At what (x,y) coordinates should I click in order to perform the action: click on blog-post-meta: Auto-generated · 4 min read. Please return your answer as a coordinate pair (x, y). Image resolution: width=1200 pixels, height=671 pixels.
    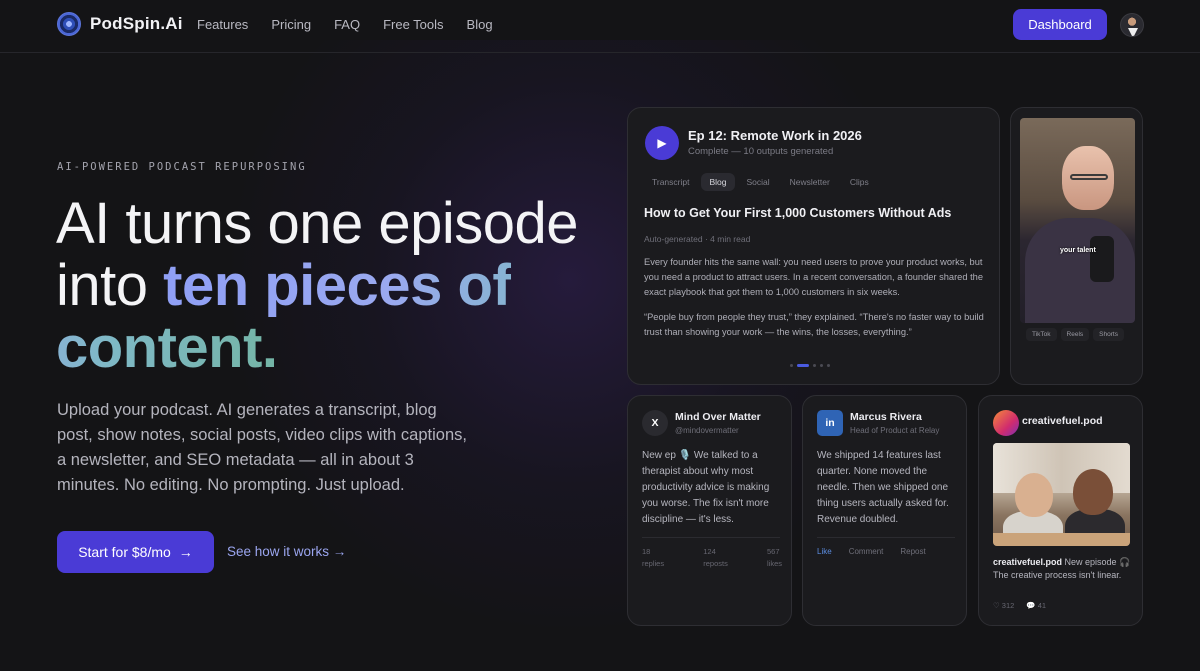
    Looking at the image, I should click on (697, 239).